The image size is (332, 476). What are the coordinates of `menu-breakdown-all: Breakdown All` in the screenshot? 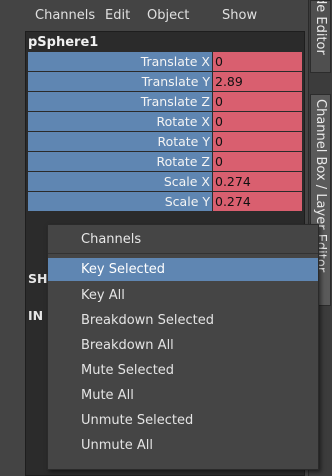 It's located at (183, 345).